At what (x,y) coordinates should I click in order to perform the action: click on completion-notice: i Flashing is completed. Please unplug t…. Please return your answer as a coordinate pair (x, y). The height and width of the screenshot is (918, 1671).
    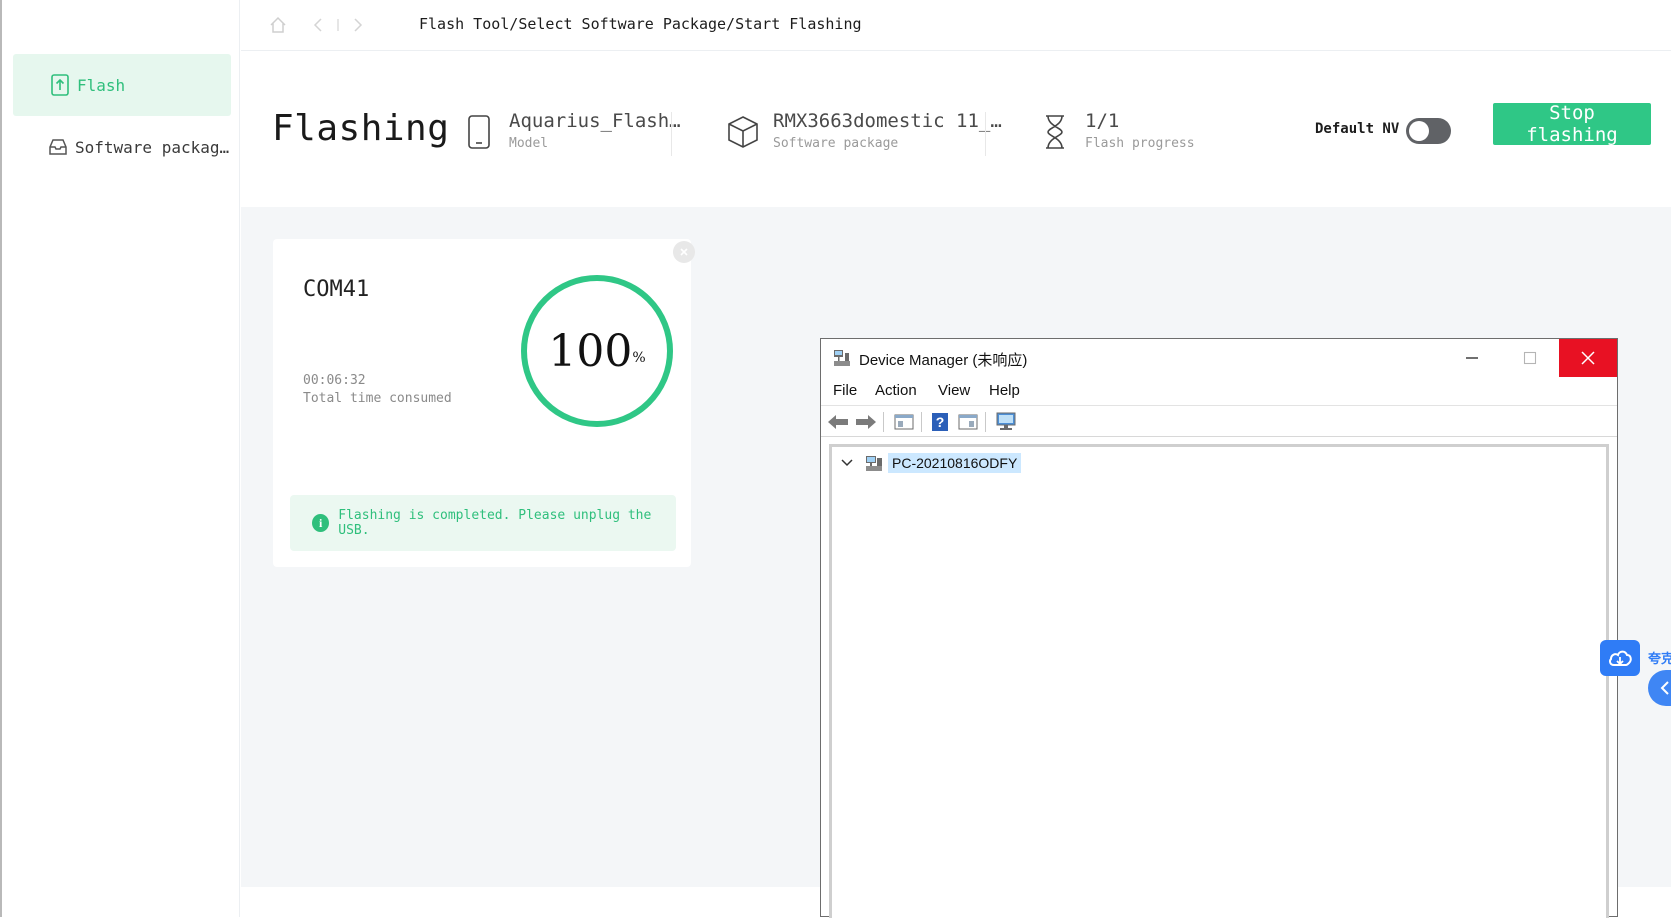
    Looking at the image, I should click on (483, 523).